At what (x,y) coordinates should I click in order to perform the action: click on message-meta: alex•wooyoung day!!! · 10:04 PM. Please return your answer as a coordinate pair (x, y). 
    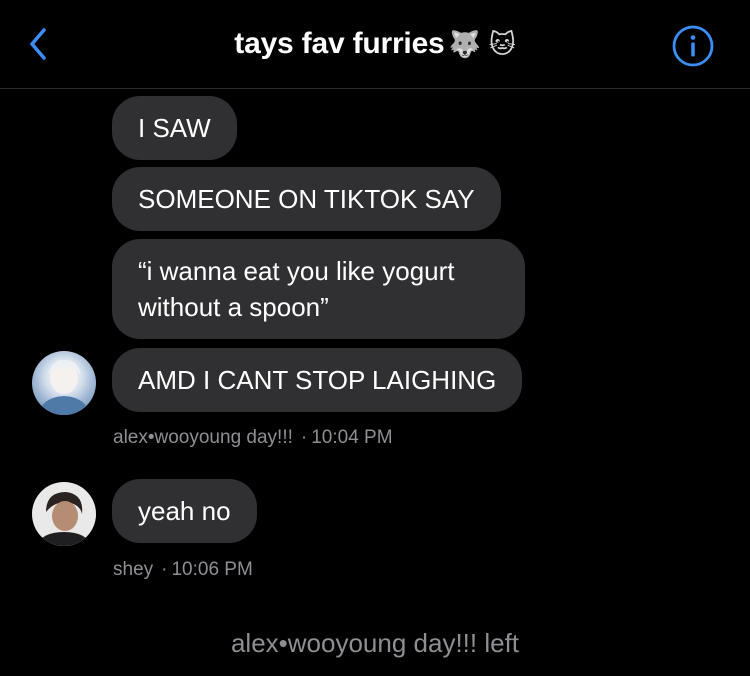
    Looking at the image, I should click on (253, 438).